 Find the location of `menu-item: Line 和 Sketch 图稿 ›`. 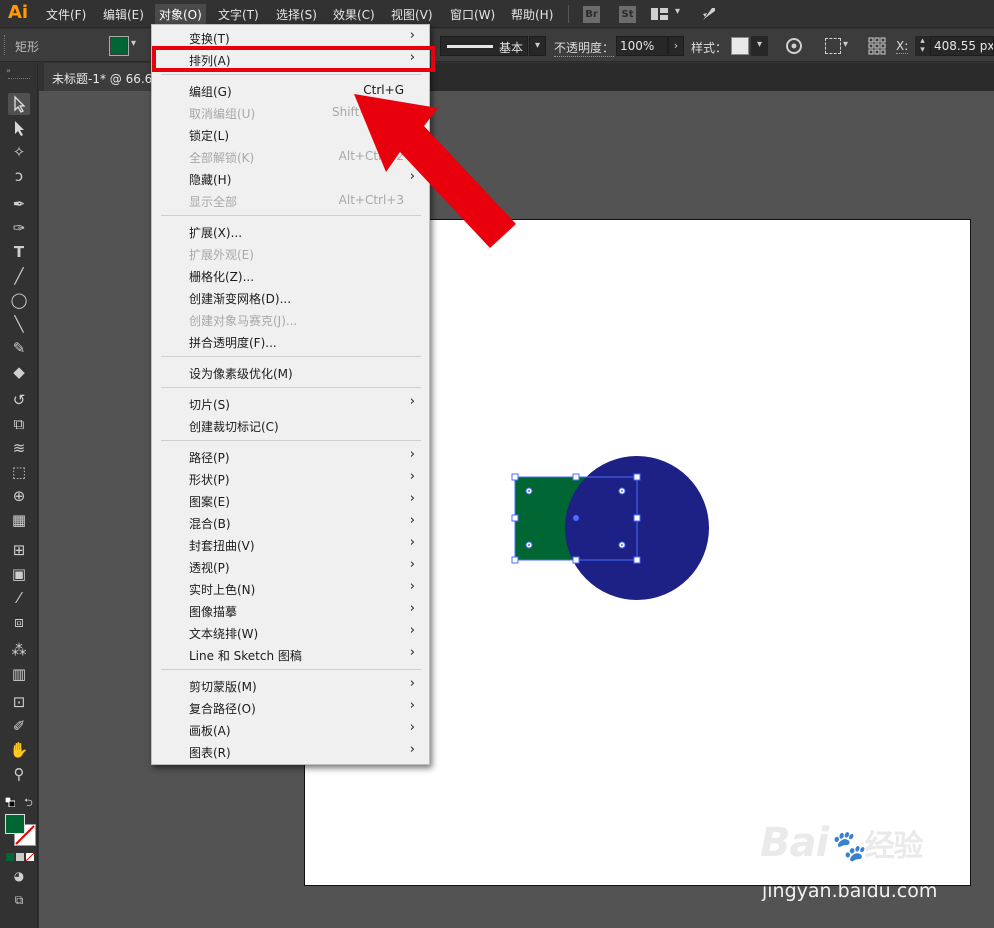

menu-item: Line 和 Sketch 图稿 › is located at coordinates (290, 654).